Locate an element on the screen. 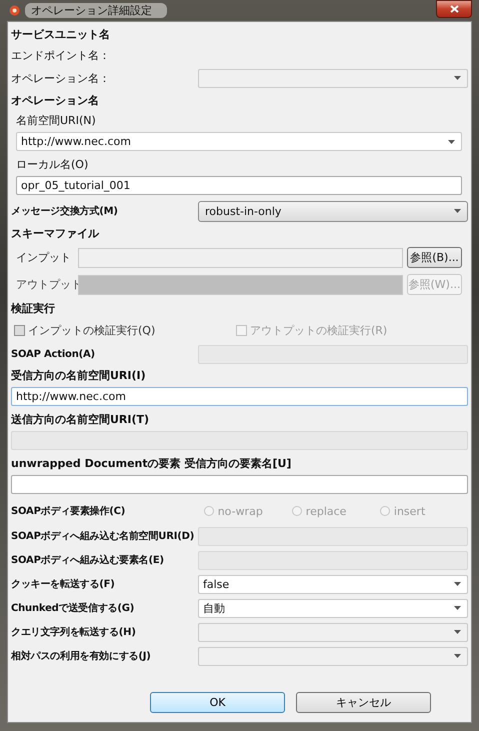  field-label: 受信方向の名前空間URI(I) is located at coordinates (79, 376).